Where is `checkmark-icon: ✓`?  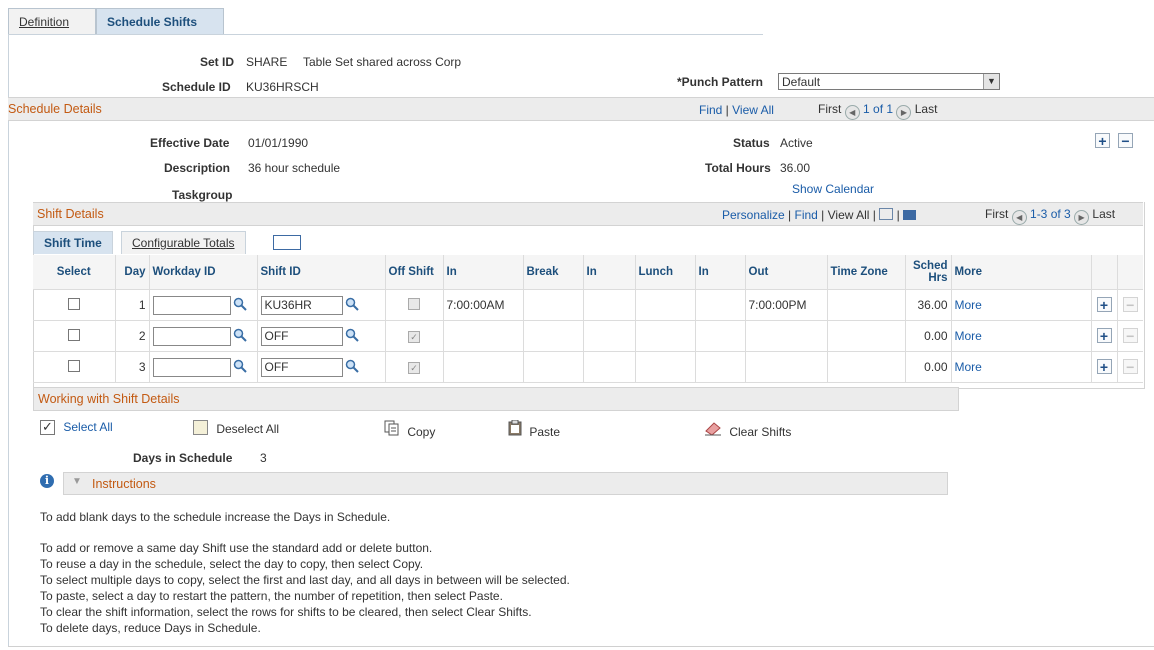
checkmark-icon: ✓ is located at coordinates (47, 427).